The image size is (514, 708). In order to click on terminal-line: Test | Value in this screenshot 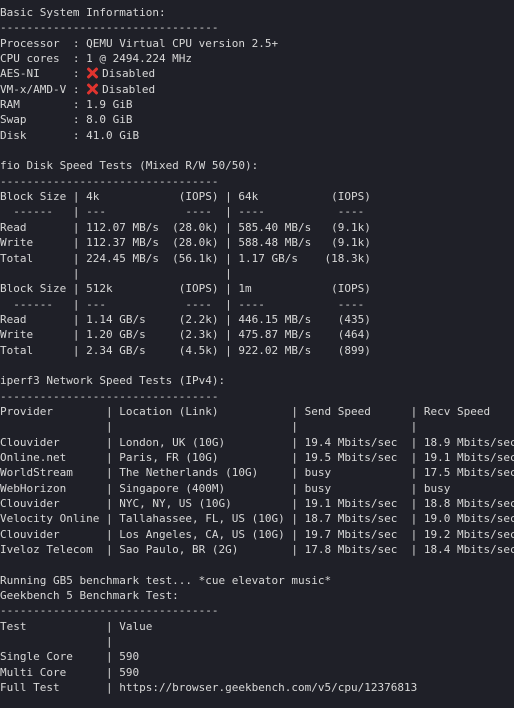, I will do `click(257, 626)`.